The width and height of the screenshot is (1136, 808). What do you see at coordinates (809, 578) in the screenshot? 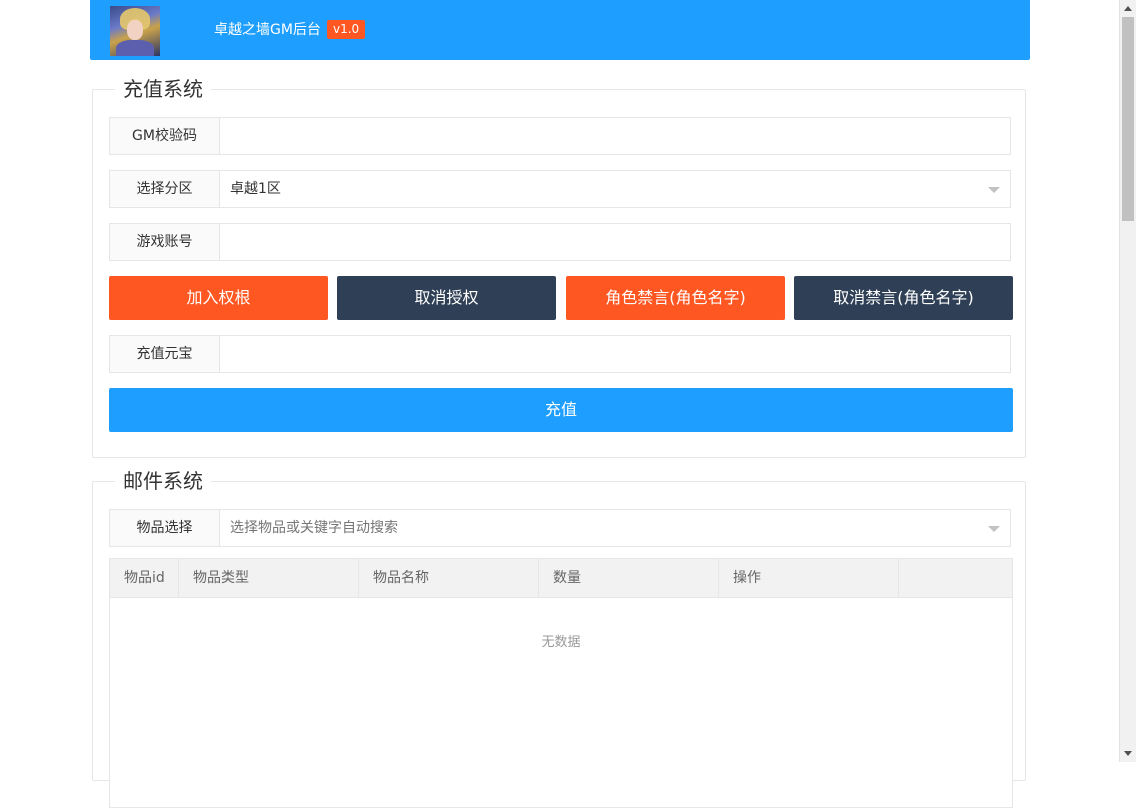
I see `col-action: 操作` at bounding box center [809, 578].